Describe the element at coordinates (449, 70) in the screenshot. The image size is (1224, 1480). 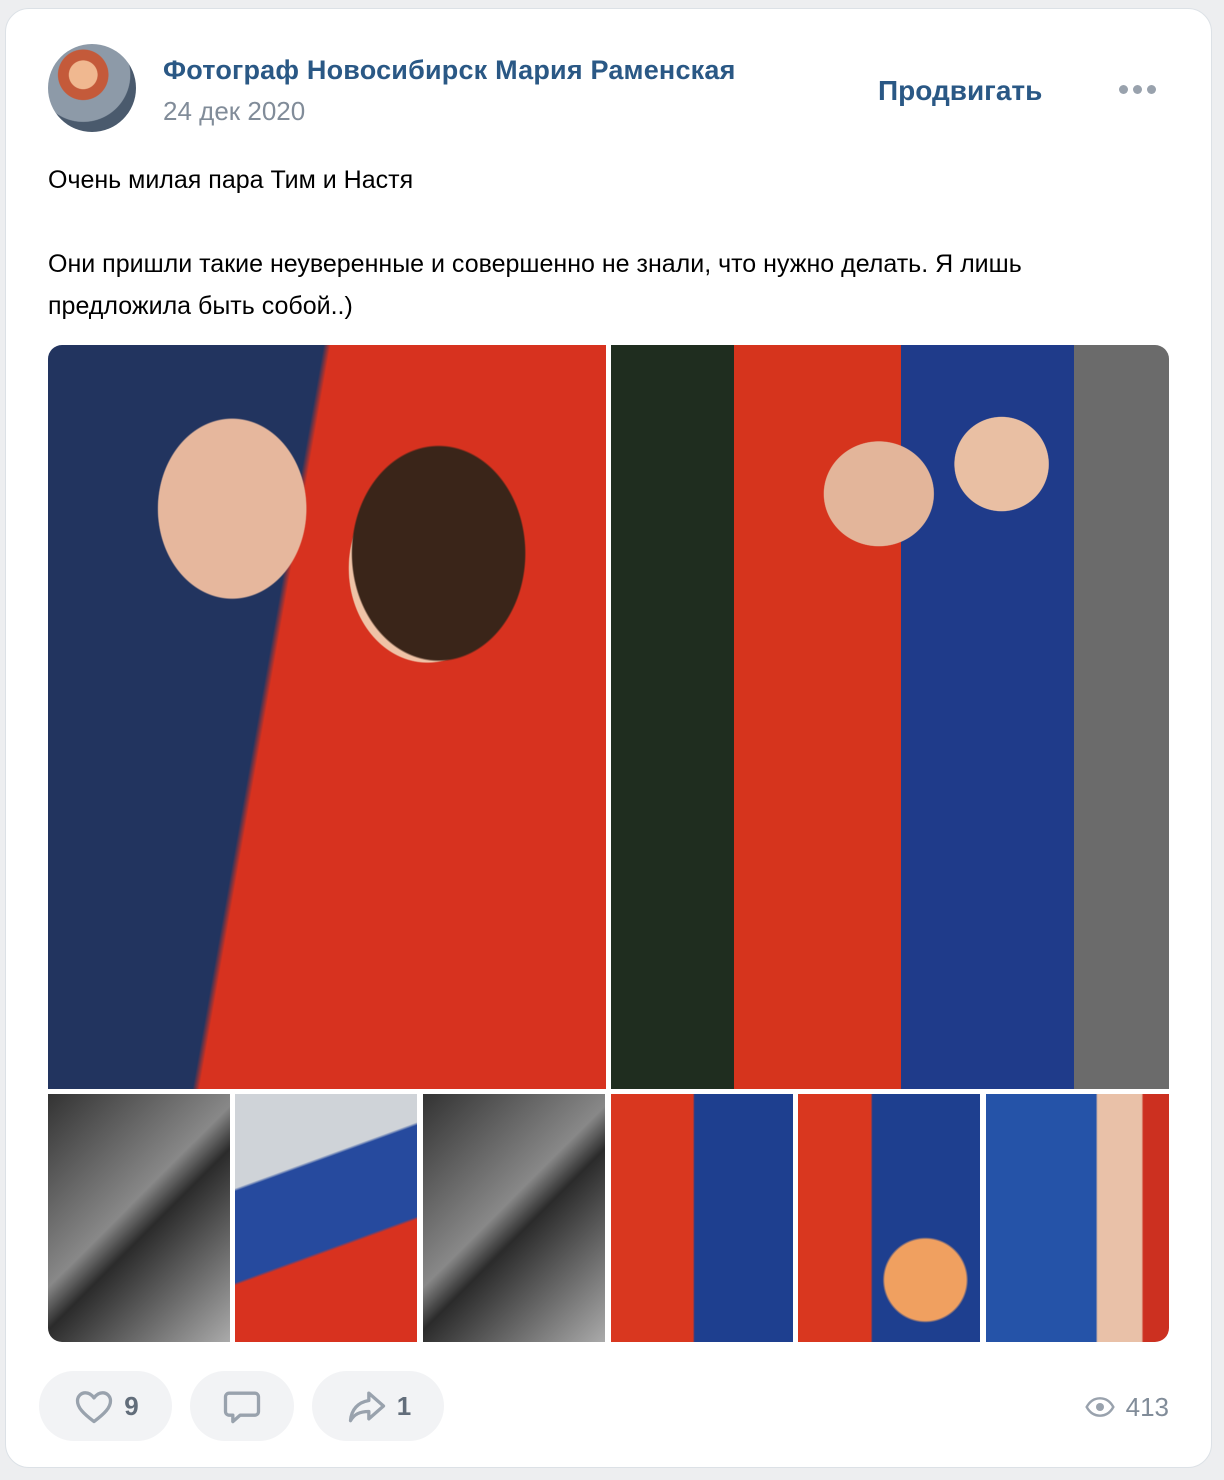
I see `author-name: Фотограф Новосибирск Мария Раменская` at that location.